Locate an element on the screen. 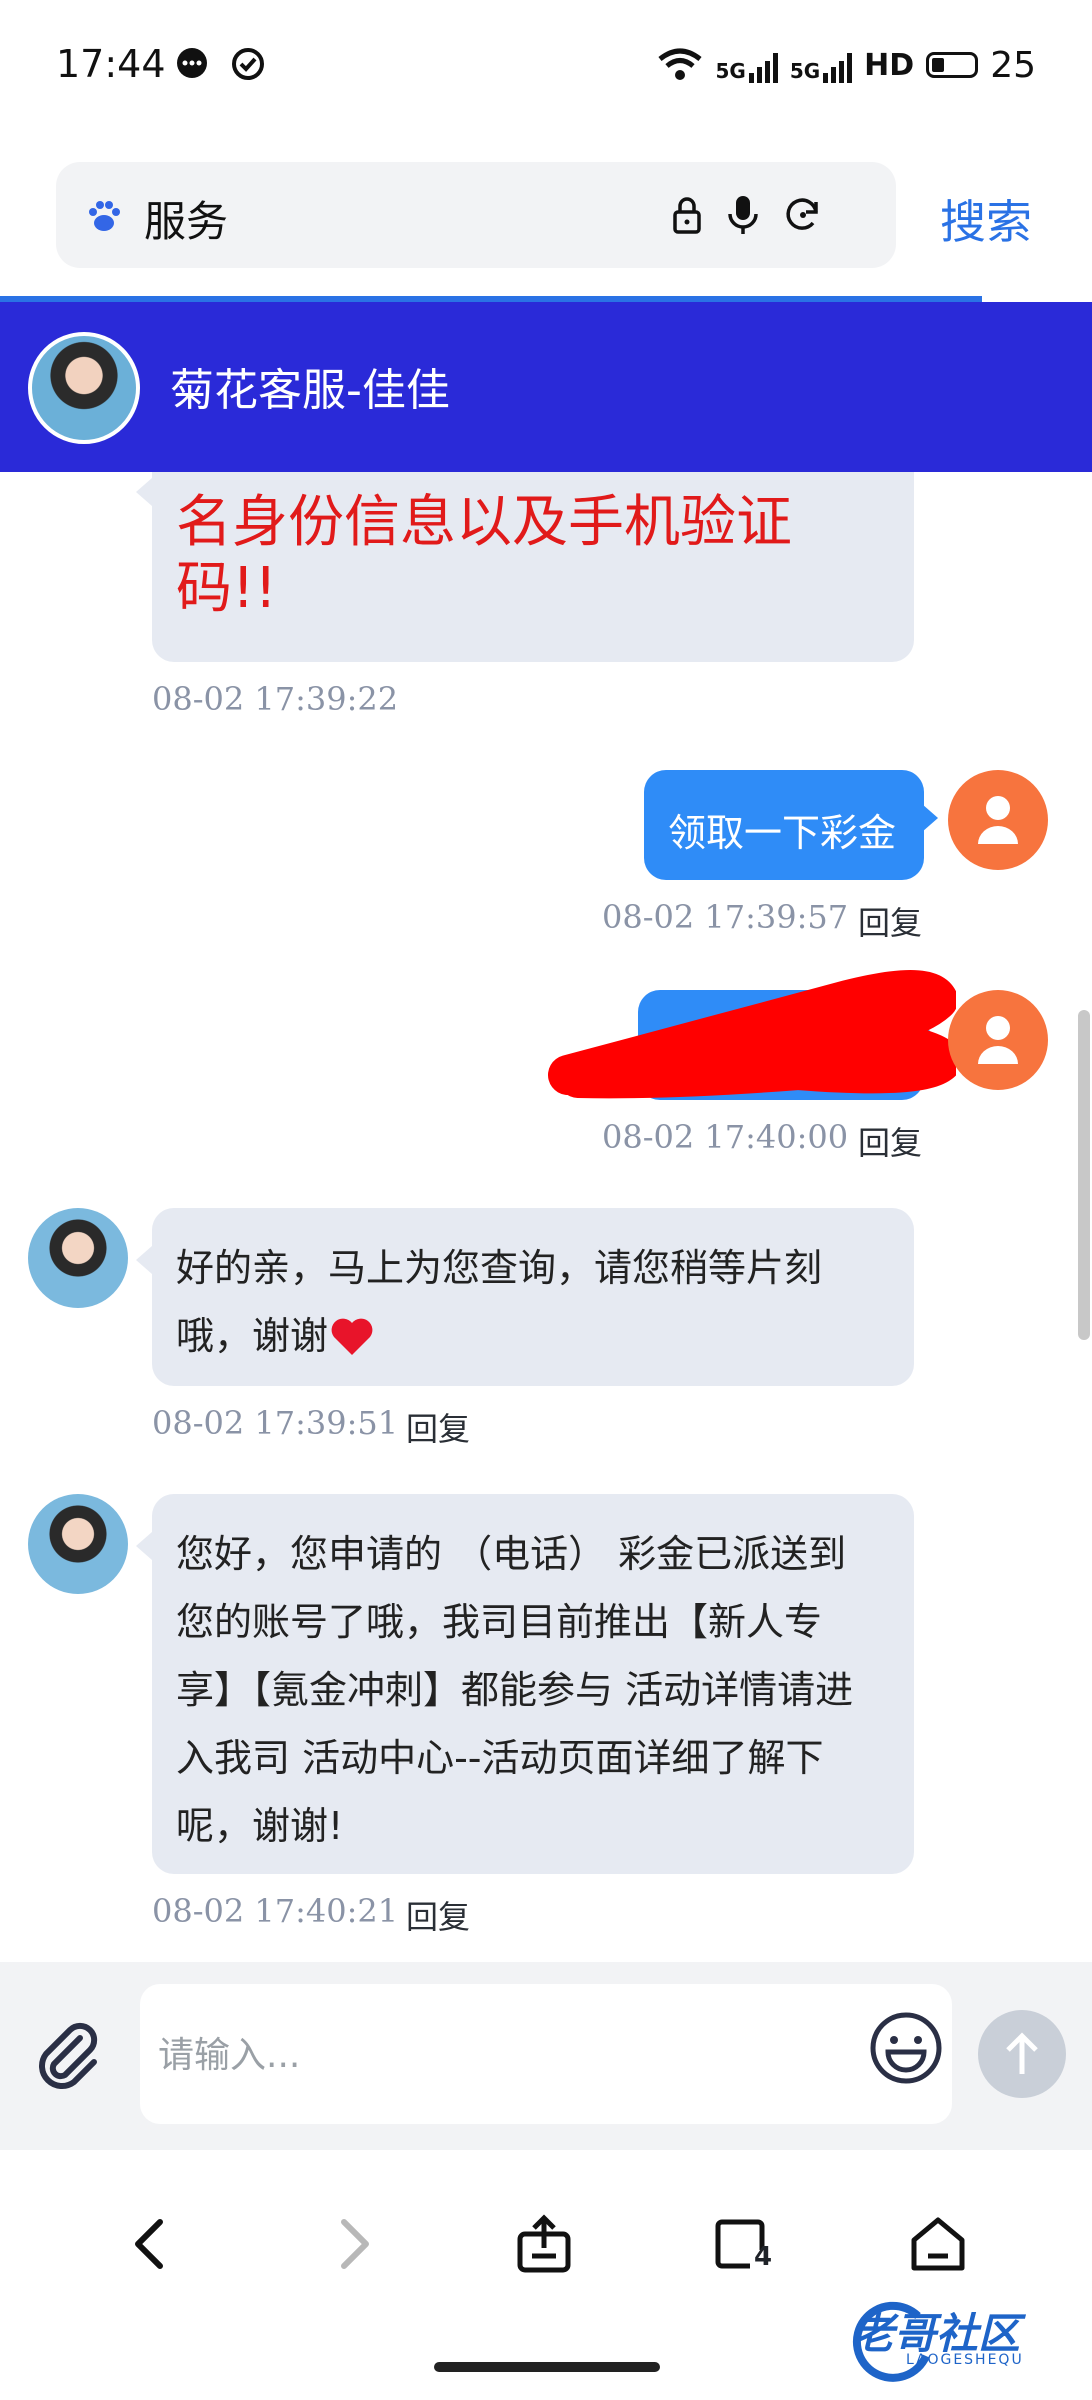  tabs-count: 4 is located at coordinates (763, 2257).